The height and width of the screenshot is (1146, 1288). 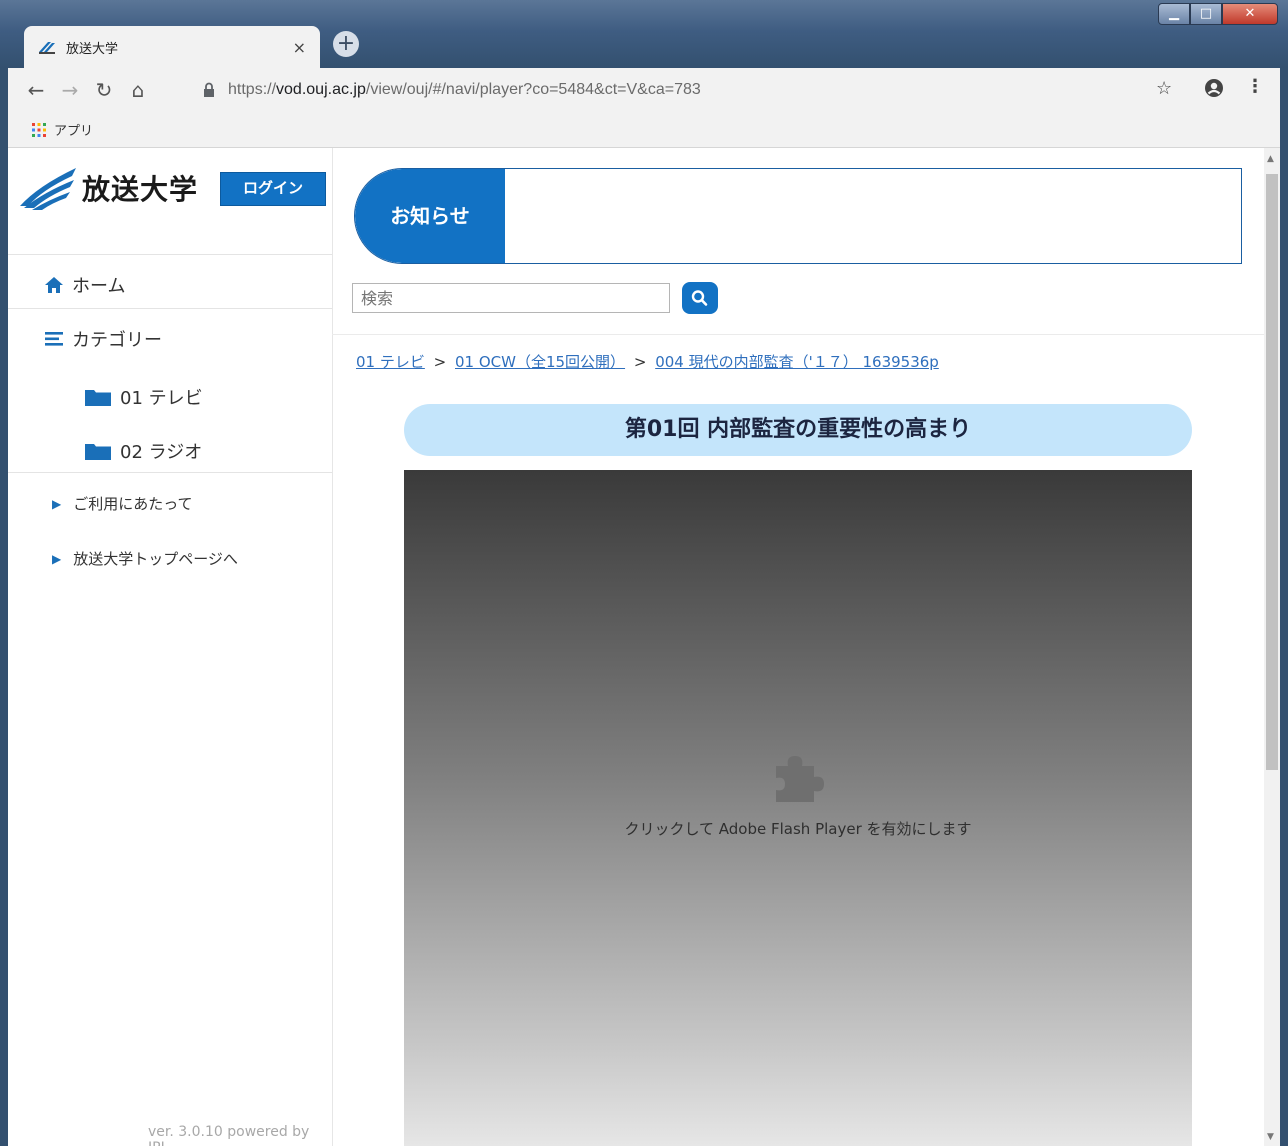 I want to click on close-window-button: ✕, so click(x=1250, y=14).